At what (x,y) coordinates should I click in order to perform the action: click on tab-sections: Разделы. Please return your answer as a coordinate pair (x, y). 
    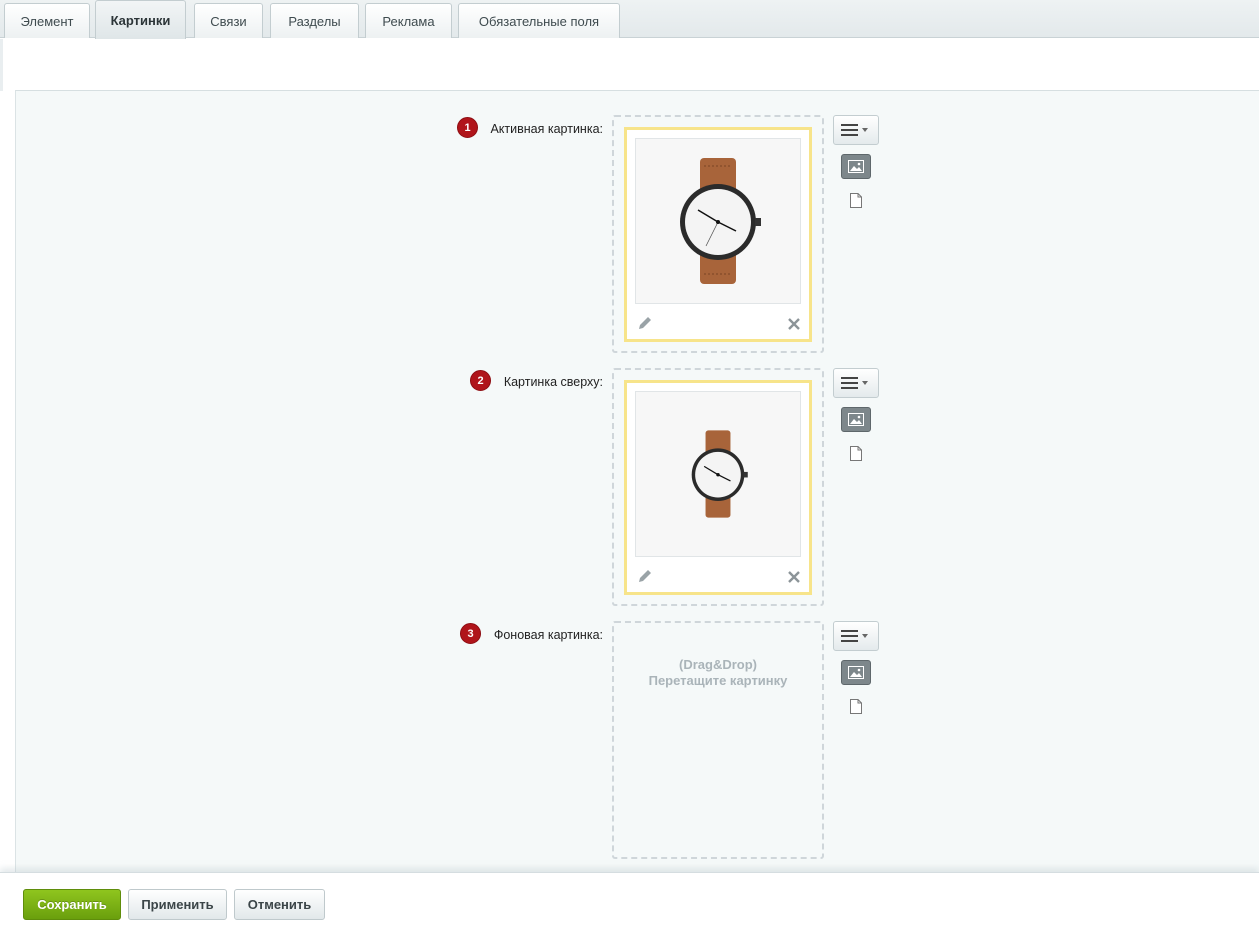
    Looking at the image, I should click on (314, 20).